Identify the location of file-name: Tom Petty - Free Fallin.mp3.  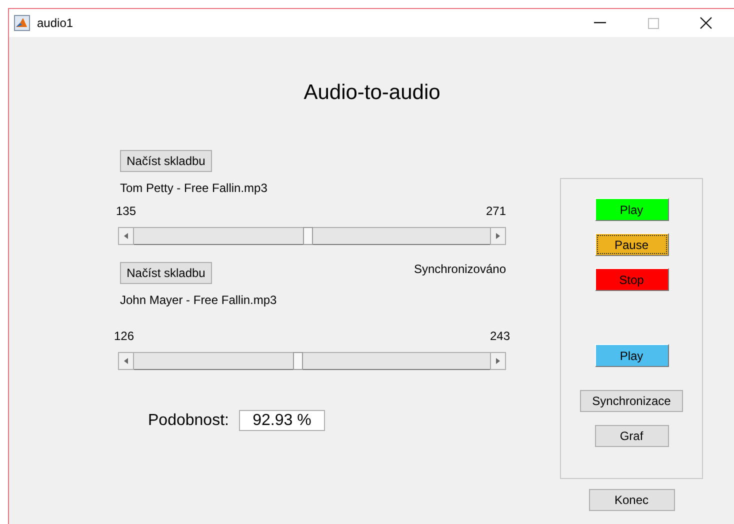
(194, 188).